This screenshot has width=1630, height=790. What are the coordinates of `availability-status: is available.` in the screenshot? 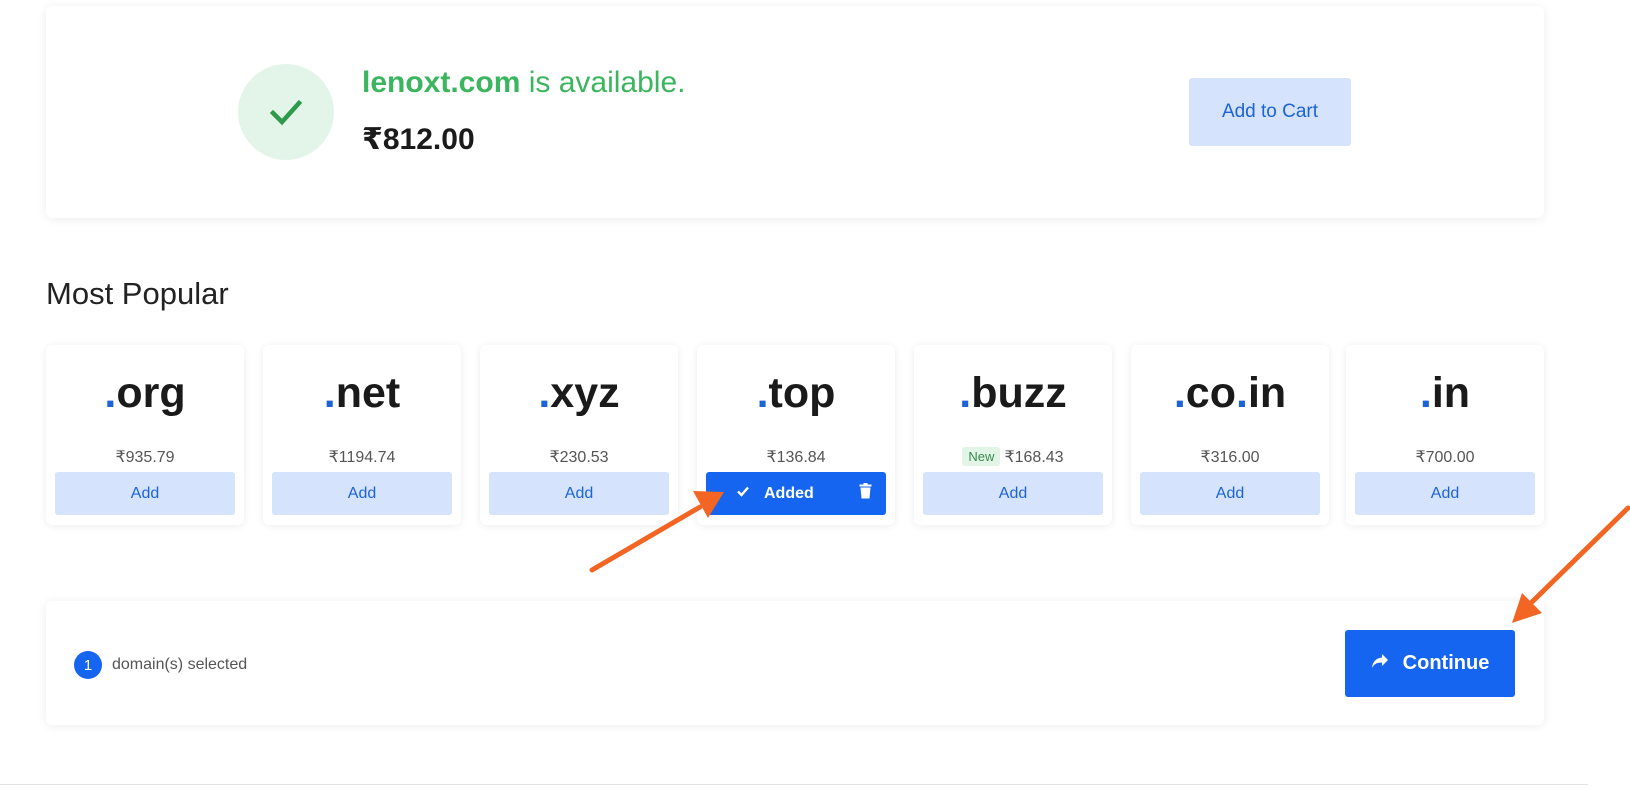 It's located at (603, 82).